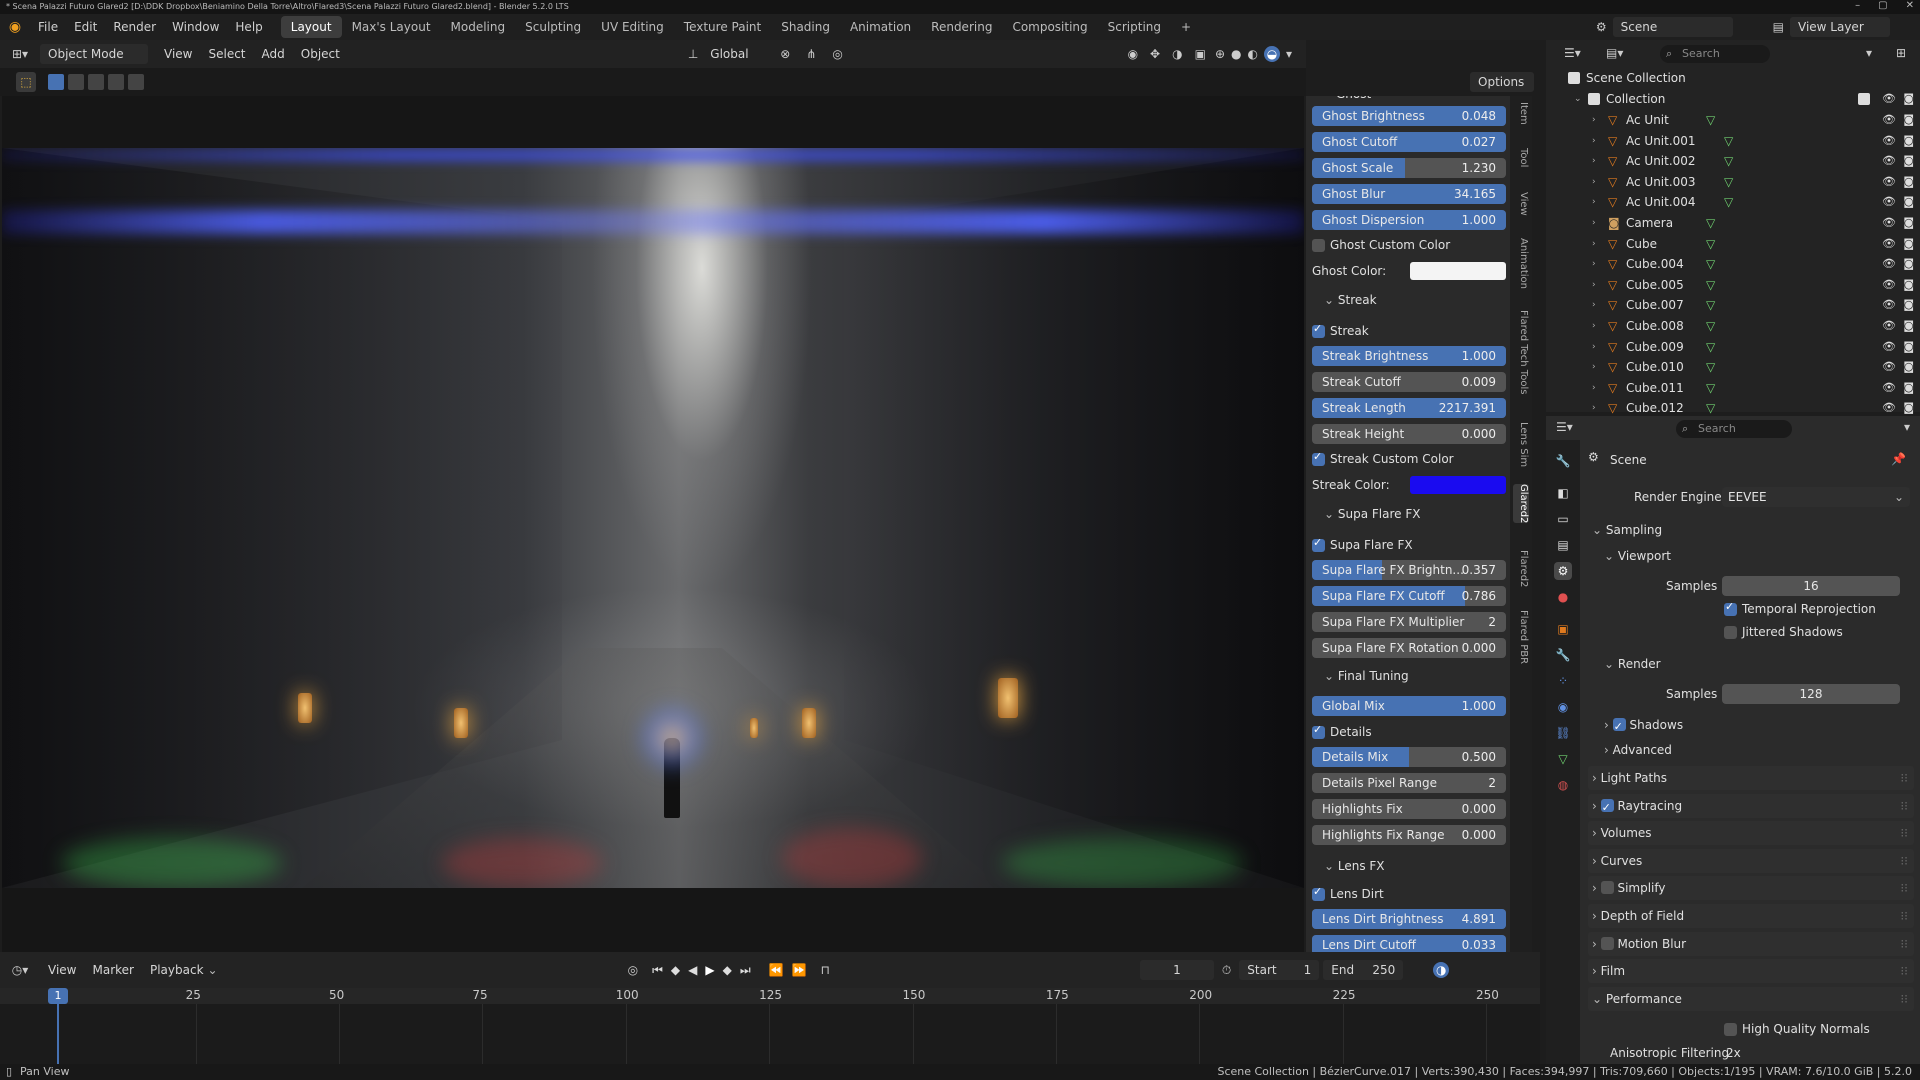  Describe the element at coordinates (1155, 54) in the screenshot. I see `gizmo-icon: ✥` at that location.